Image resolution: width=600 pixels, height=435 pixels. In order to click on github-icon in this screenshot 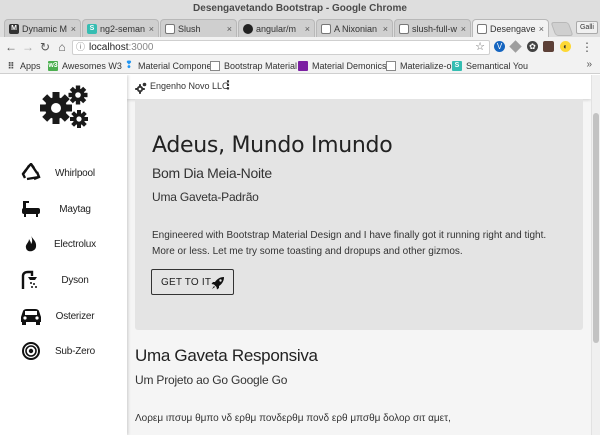, I will do `click(248, 28)`.